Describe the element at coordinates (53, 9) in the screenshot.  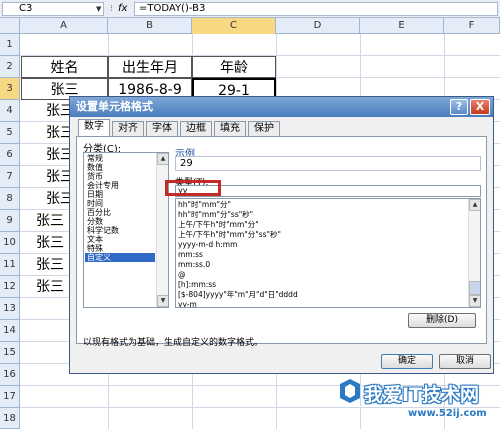
I see `name-box: C3` at that location.